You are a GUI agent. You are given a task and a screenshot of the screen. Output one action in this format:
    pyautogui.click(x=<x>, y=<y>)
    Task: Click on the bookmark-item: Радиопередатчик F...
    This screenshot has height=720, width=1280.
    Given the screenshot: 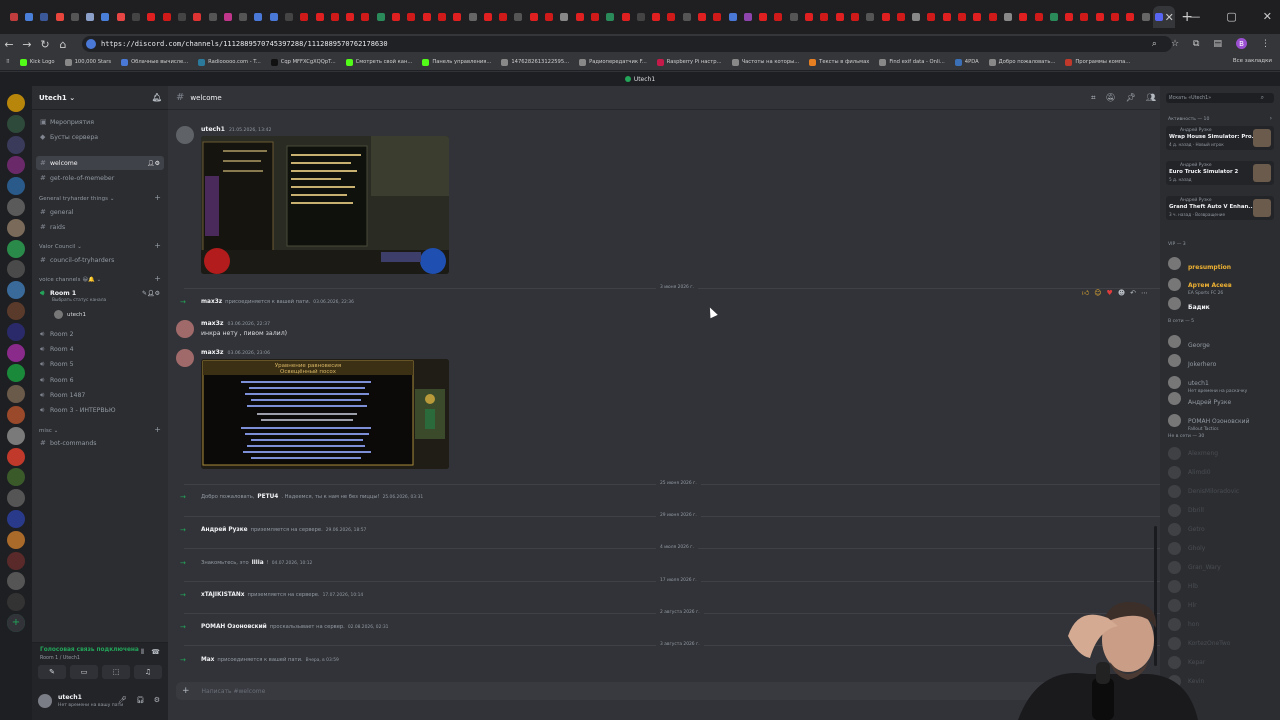 What is the action you would take?
    pyautogui.click(x=613, y=62)
    